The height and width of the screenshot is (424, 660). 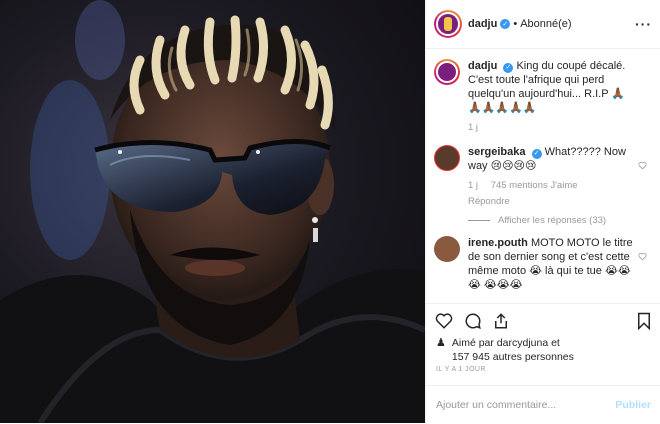 I want to click on comment-composer: Ajouter un commentaire... Publier, so click(x=543, y=404).